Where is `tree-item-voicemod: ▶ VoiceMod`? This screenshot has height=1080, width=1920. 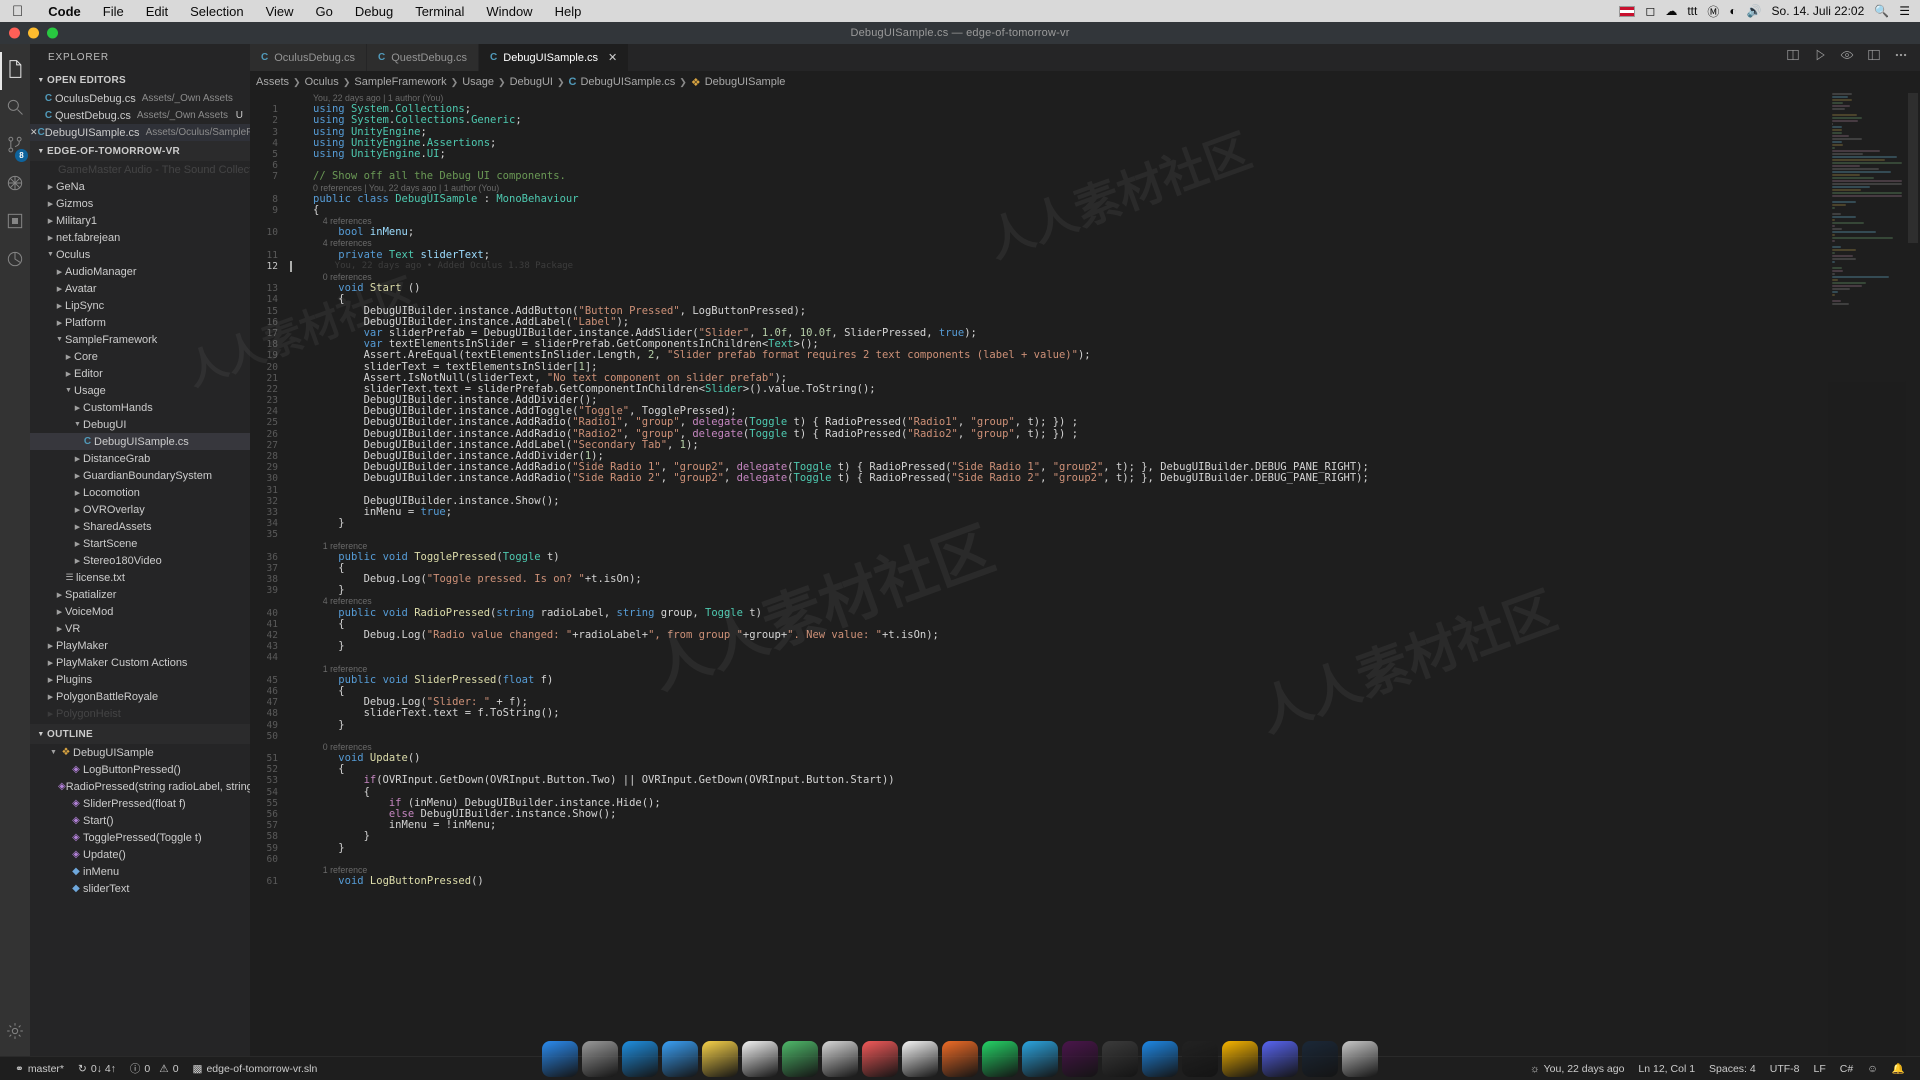 tree-item-voicemod: ▶ VoiceMod is located at coordinates (140, 611).